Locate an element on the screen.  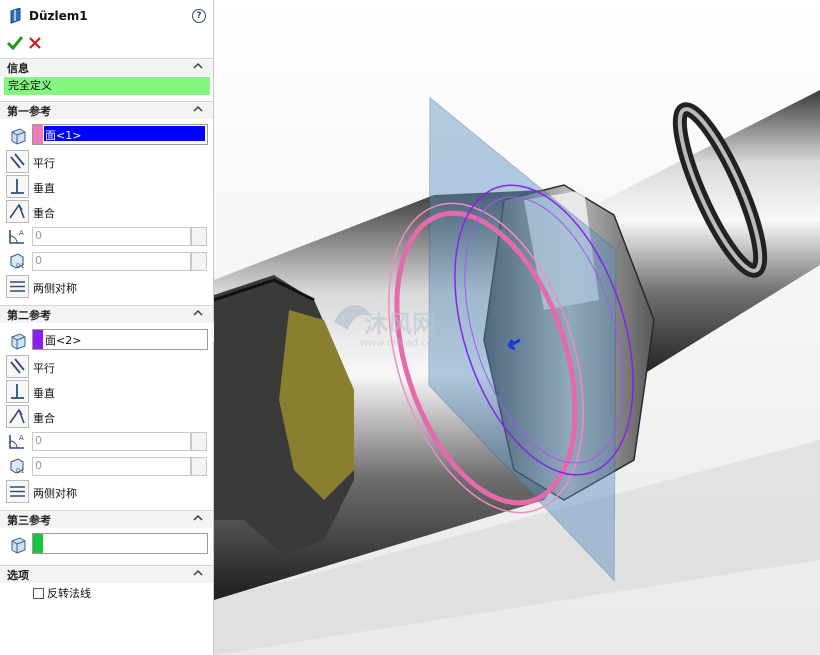
options-section-header: 选项 is located at coordinates (106, 574).